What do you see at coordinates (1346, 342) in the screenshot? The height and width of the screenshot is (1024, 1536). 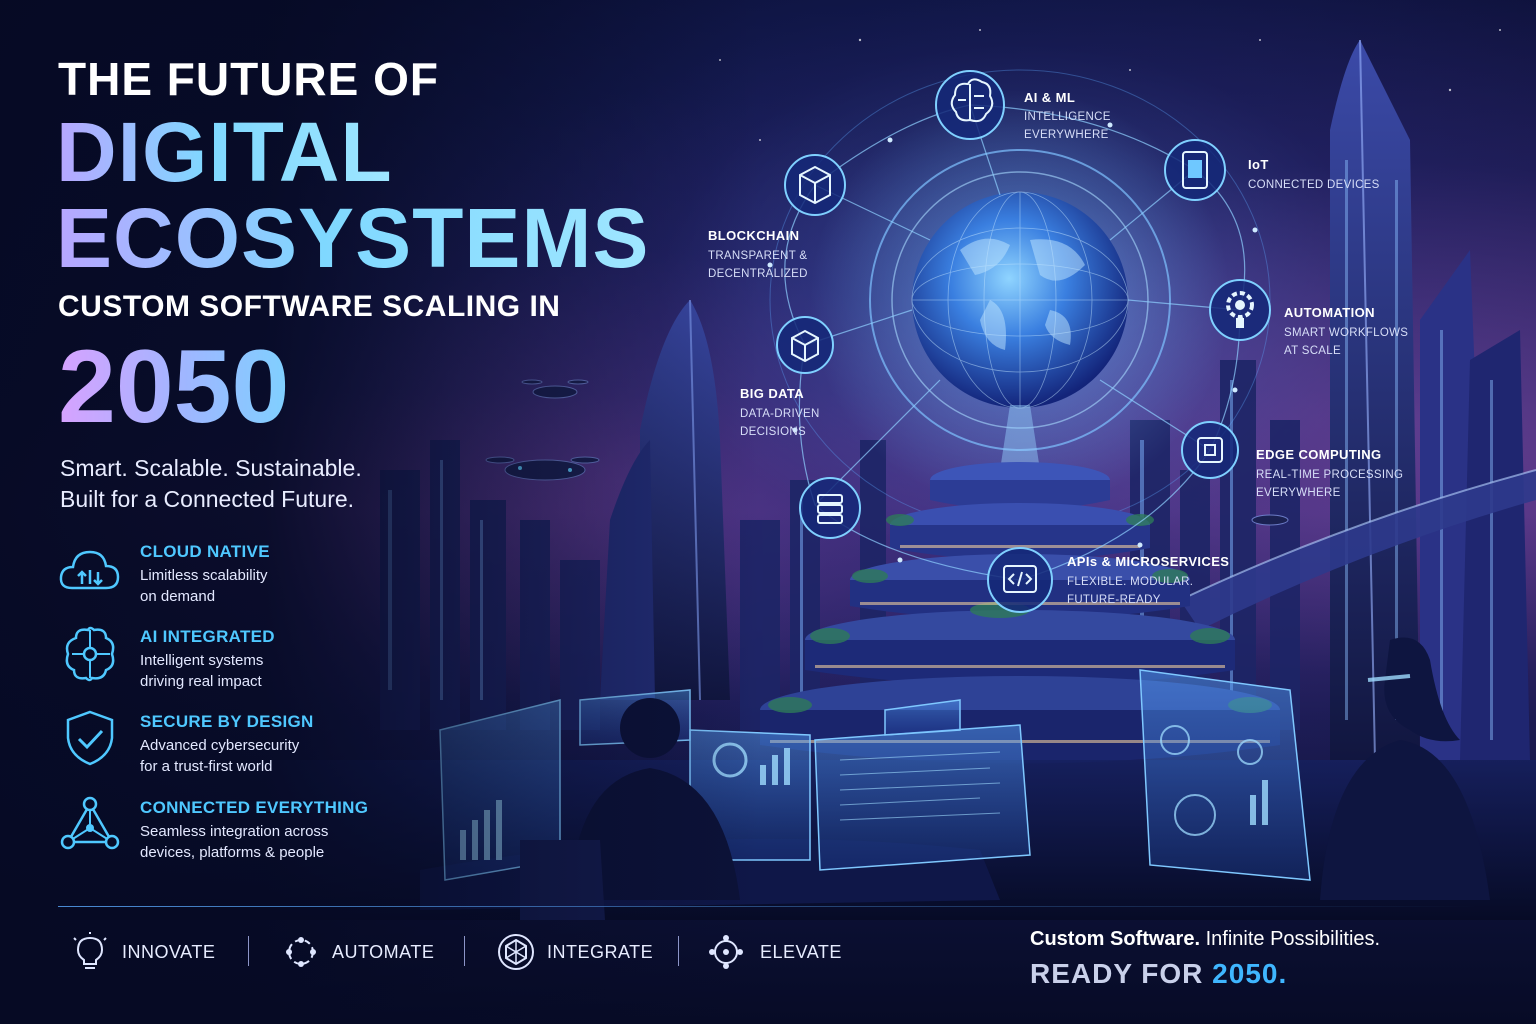 I see `node-desc-automation: SMART WORKFLOWS AT SCALE` at bounding box center [1346, 342].